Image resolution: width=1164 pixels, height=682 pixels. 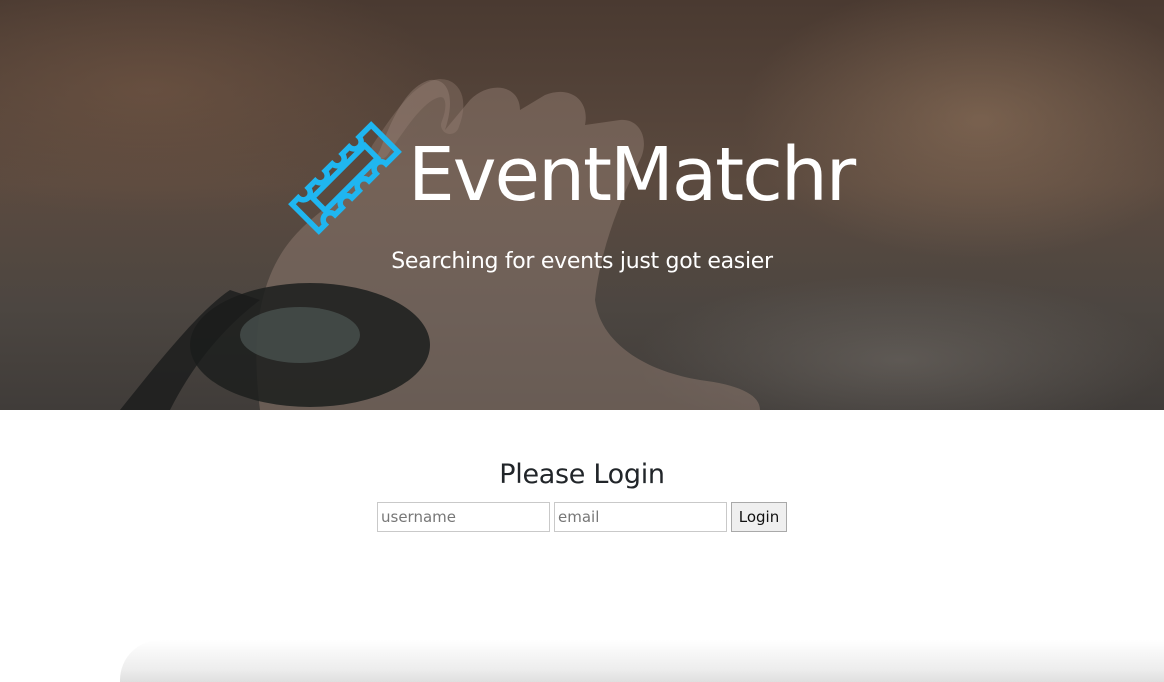 What do you see at coordinates (642, 661) in the screenshot?
I see `bottom-shadow-divider` at bounding box center [642, 661].